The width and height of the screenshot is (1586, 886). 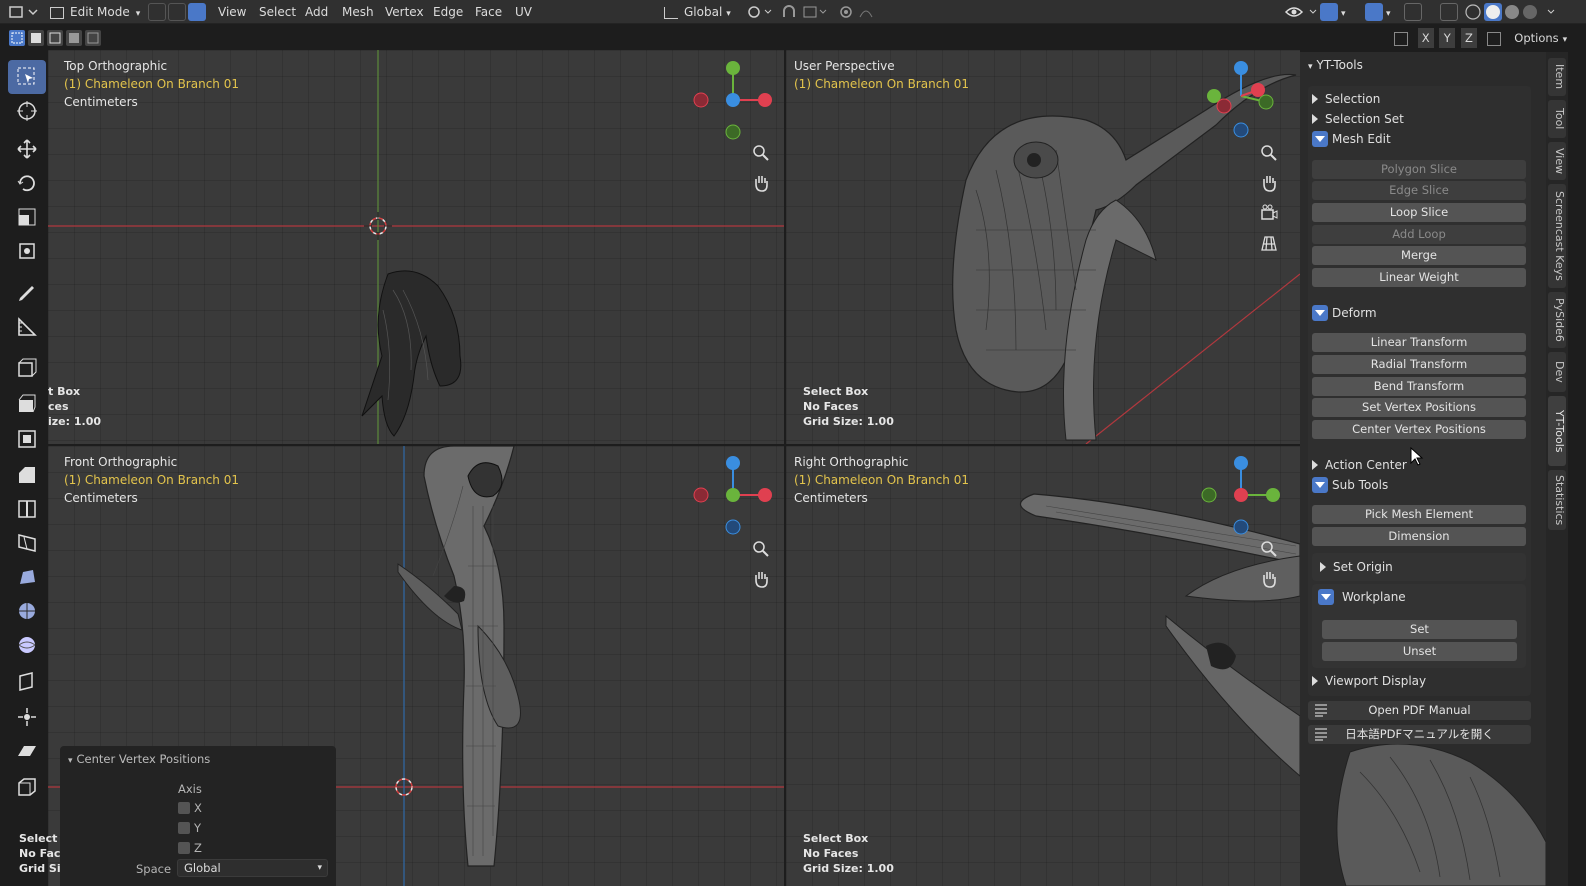 I want to click on set-vertex-positions-button: Set Vertex Positions, so click(x=1419, y=407).